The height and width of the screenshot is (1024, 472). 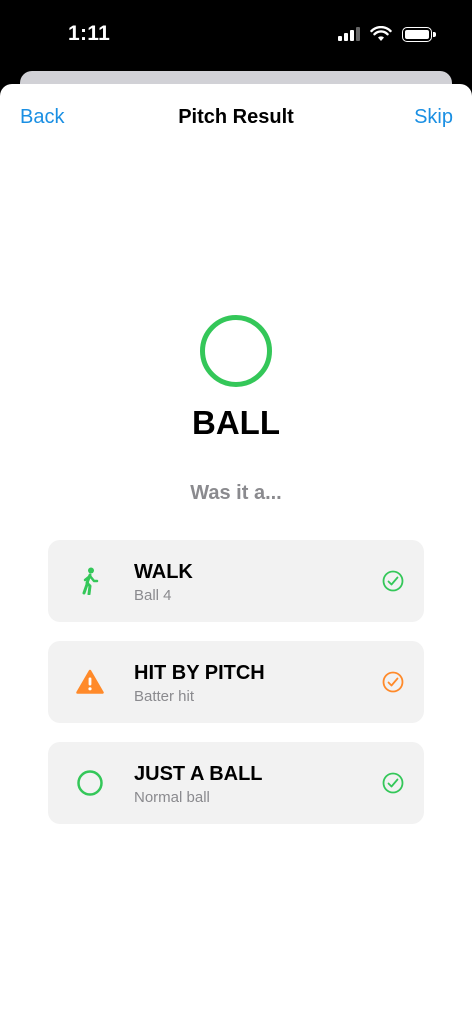 I want to click on status-icons, so click(x=387, y=34).